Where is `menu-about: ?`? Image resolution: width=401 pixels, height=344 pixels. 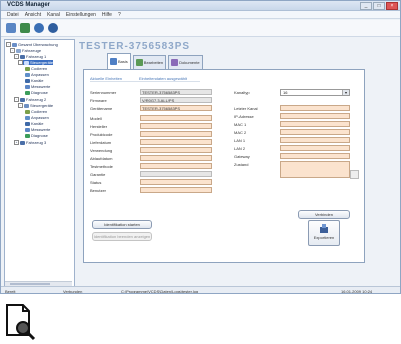 menu-about: ? is located at coordinates (119, 14).